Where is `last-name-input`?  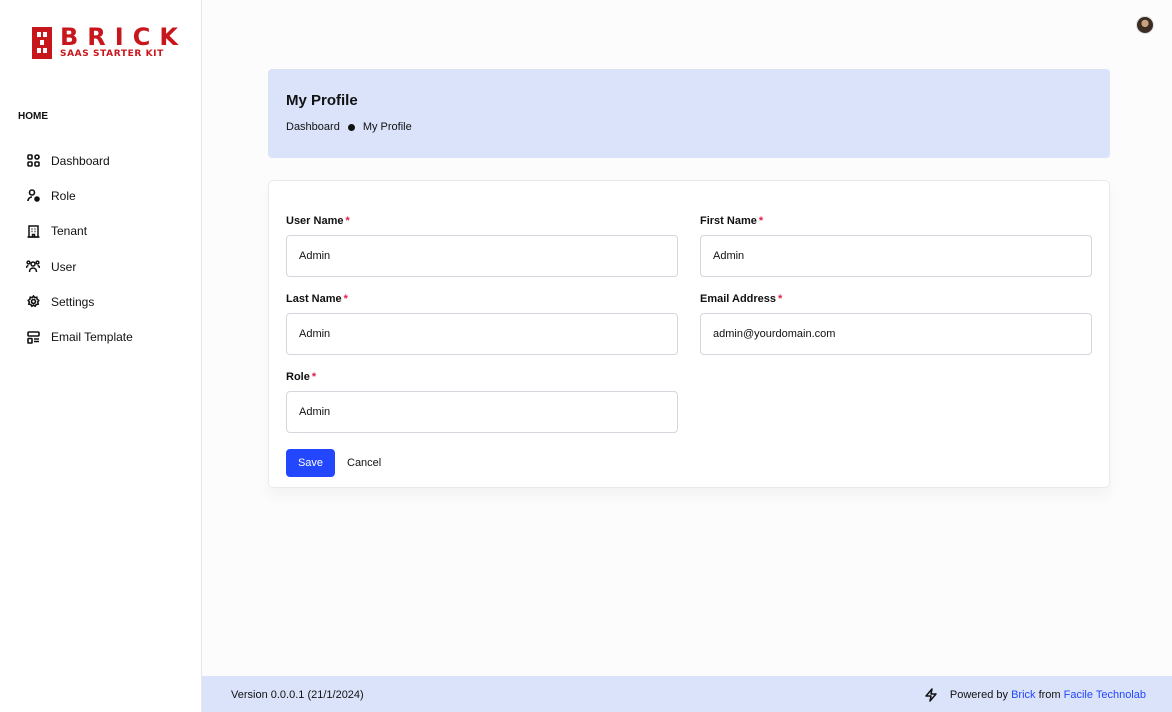 last-name-input is located at coordinates (482, 334).